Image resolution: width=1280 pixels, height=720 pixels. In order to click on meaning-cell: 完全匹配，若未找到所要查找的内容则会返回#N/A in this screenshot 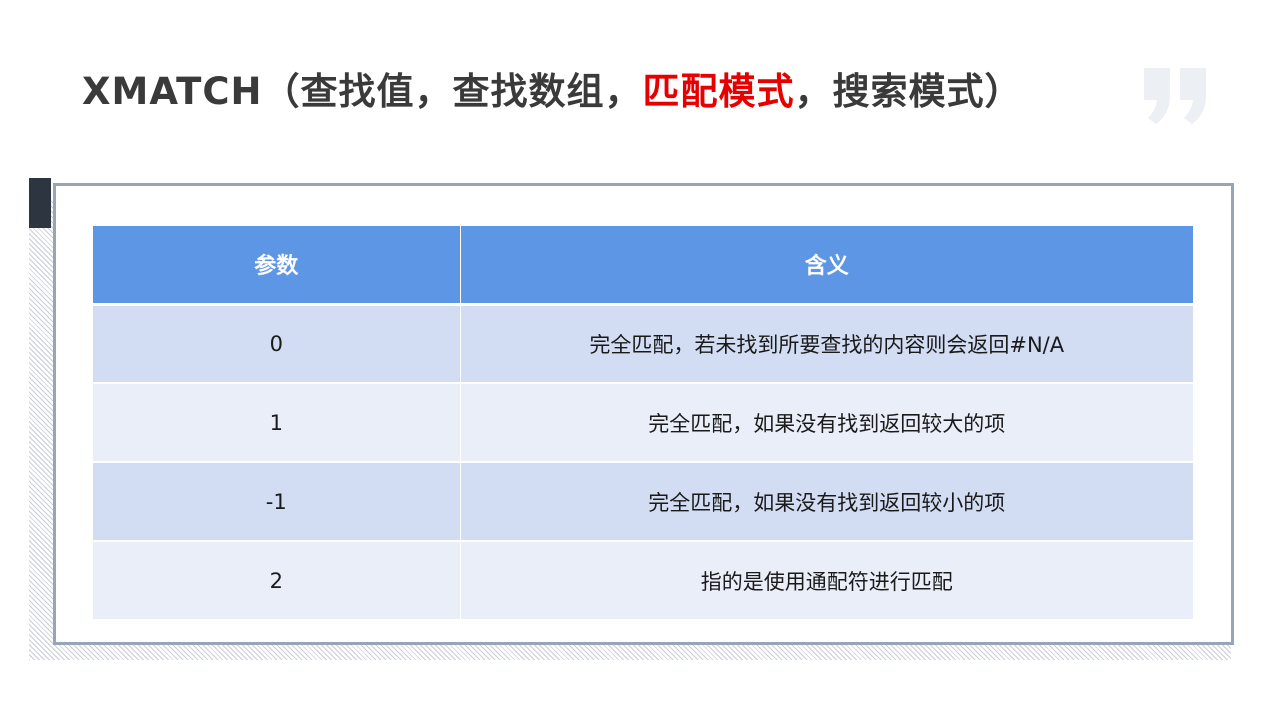, I will do `click(826, 344)`.